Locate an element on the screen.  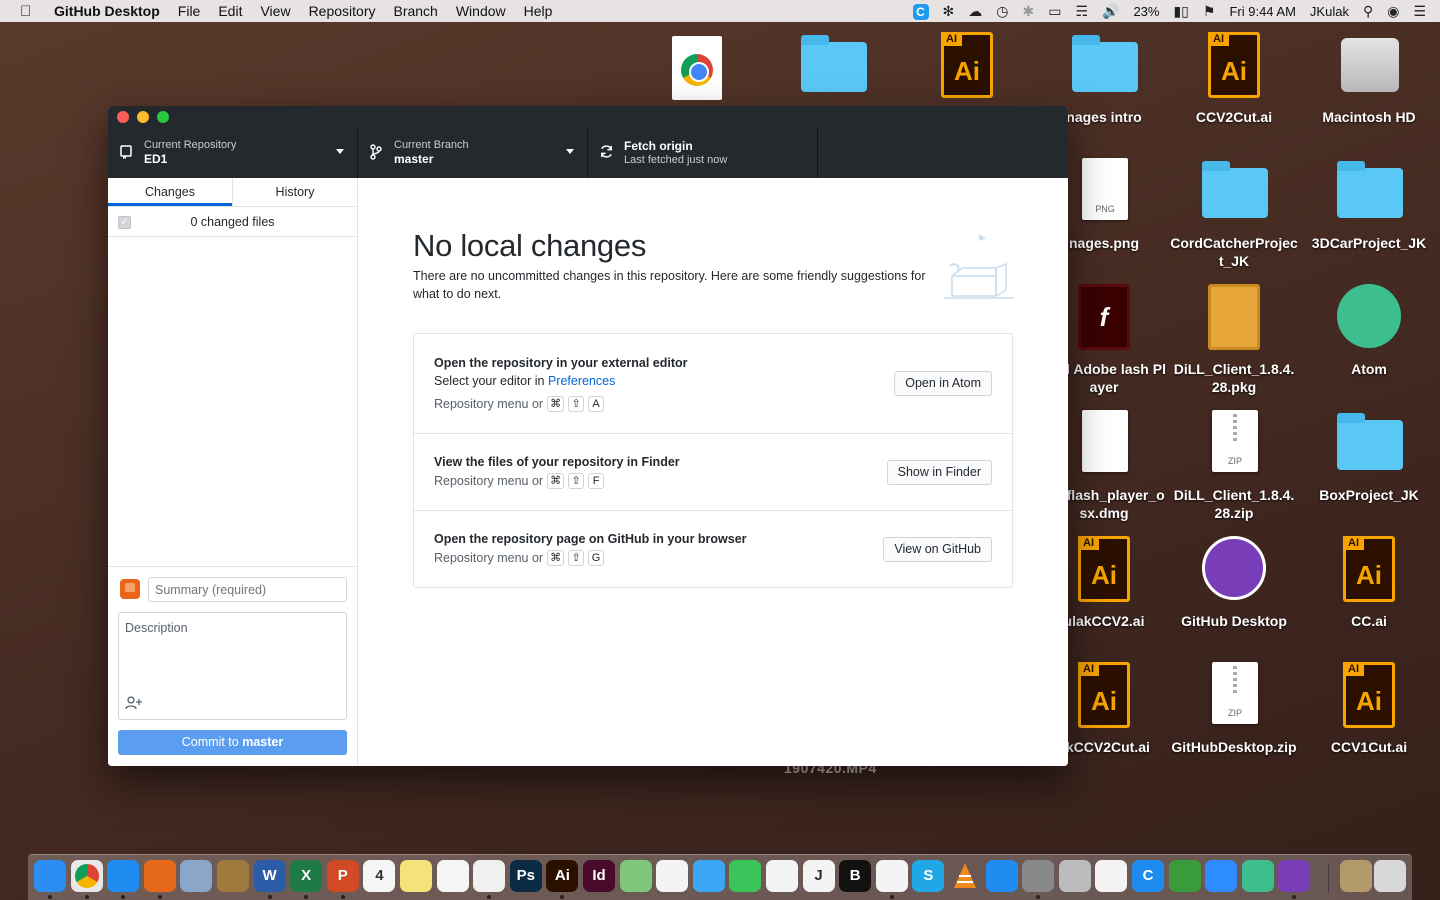
menu-window: Window is located at coordinates (481, 11).